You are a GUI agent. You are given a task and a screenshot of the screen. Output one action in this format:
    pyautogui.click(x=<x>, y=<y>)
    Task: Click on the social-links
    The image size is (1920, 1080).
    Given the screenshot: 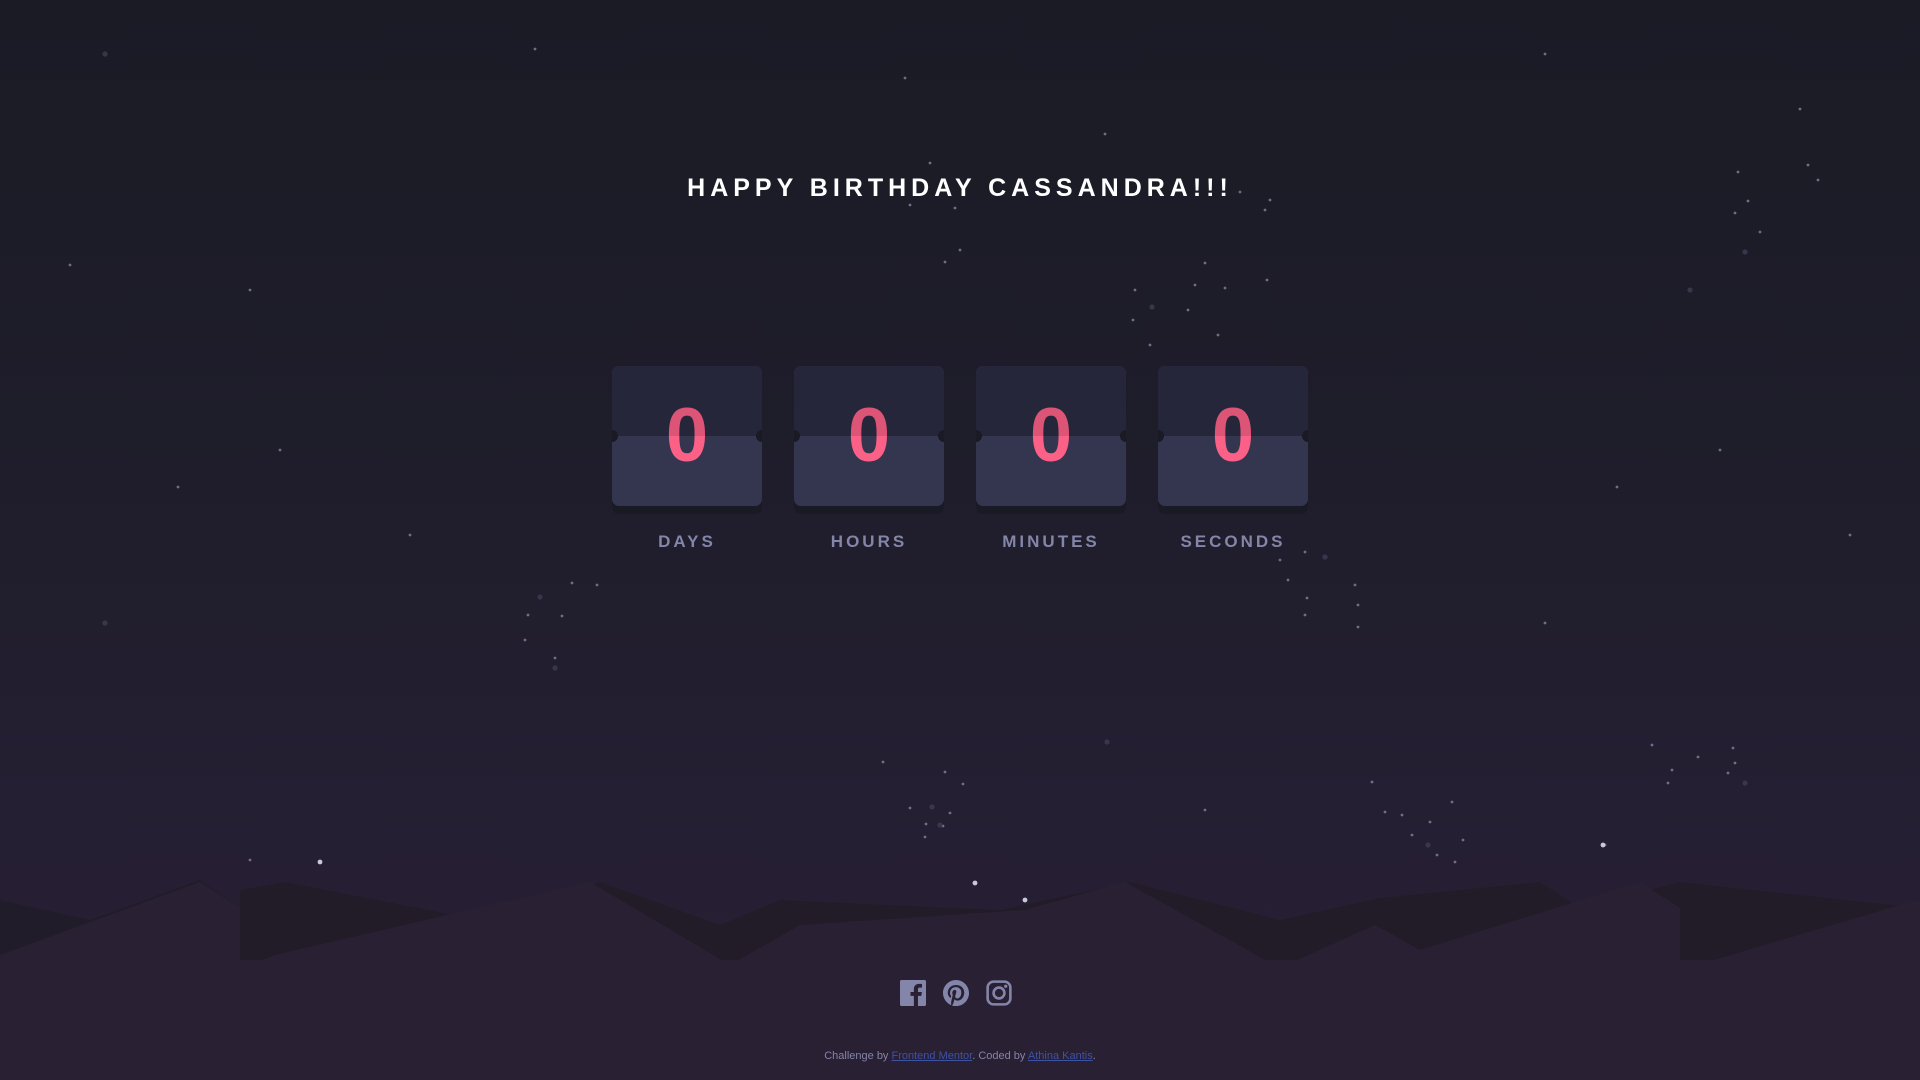 What is the action you would take?
    pyautogui.click(x=956, y=993)
    